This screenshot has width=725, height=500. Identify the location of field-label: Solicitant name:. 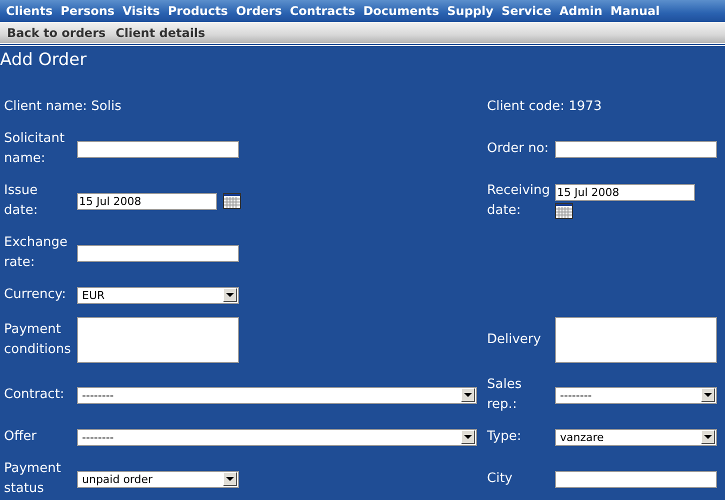
(35, 149).